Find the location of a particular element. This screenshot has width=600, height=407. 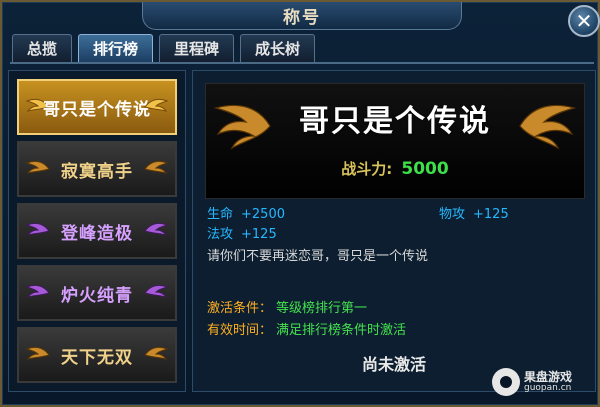

stat-key: 物攻 is located at coordinates (452, 214).